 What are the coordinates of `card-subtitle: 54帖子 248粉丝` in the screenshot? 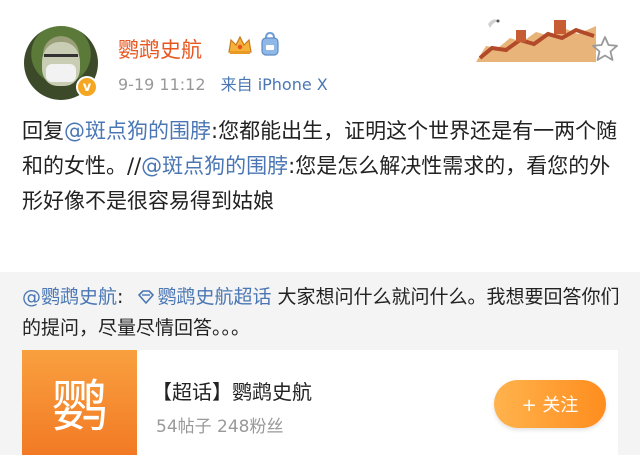 It's located at (220, 427).